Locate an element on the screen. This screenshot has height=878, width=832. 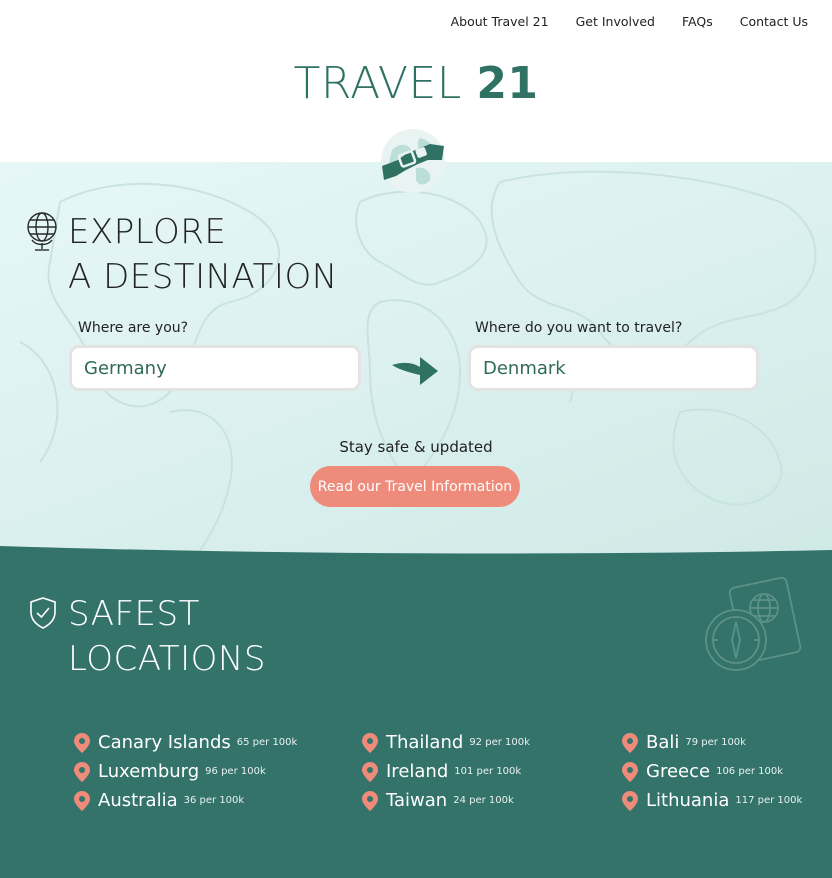
location-item: Canary Islands 65 per 100k is located at coordinates (185, 742).